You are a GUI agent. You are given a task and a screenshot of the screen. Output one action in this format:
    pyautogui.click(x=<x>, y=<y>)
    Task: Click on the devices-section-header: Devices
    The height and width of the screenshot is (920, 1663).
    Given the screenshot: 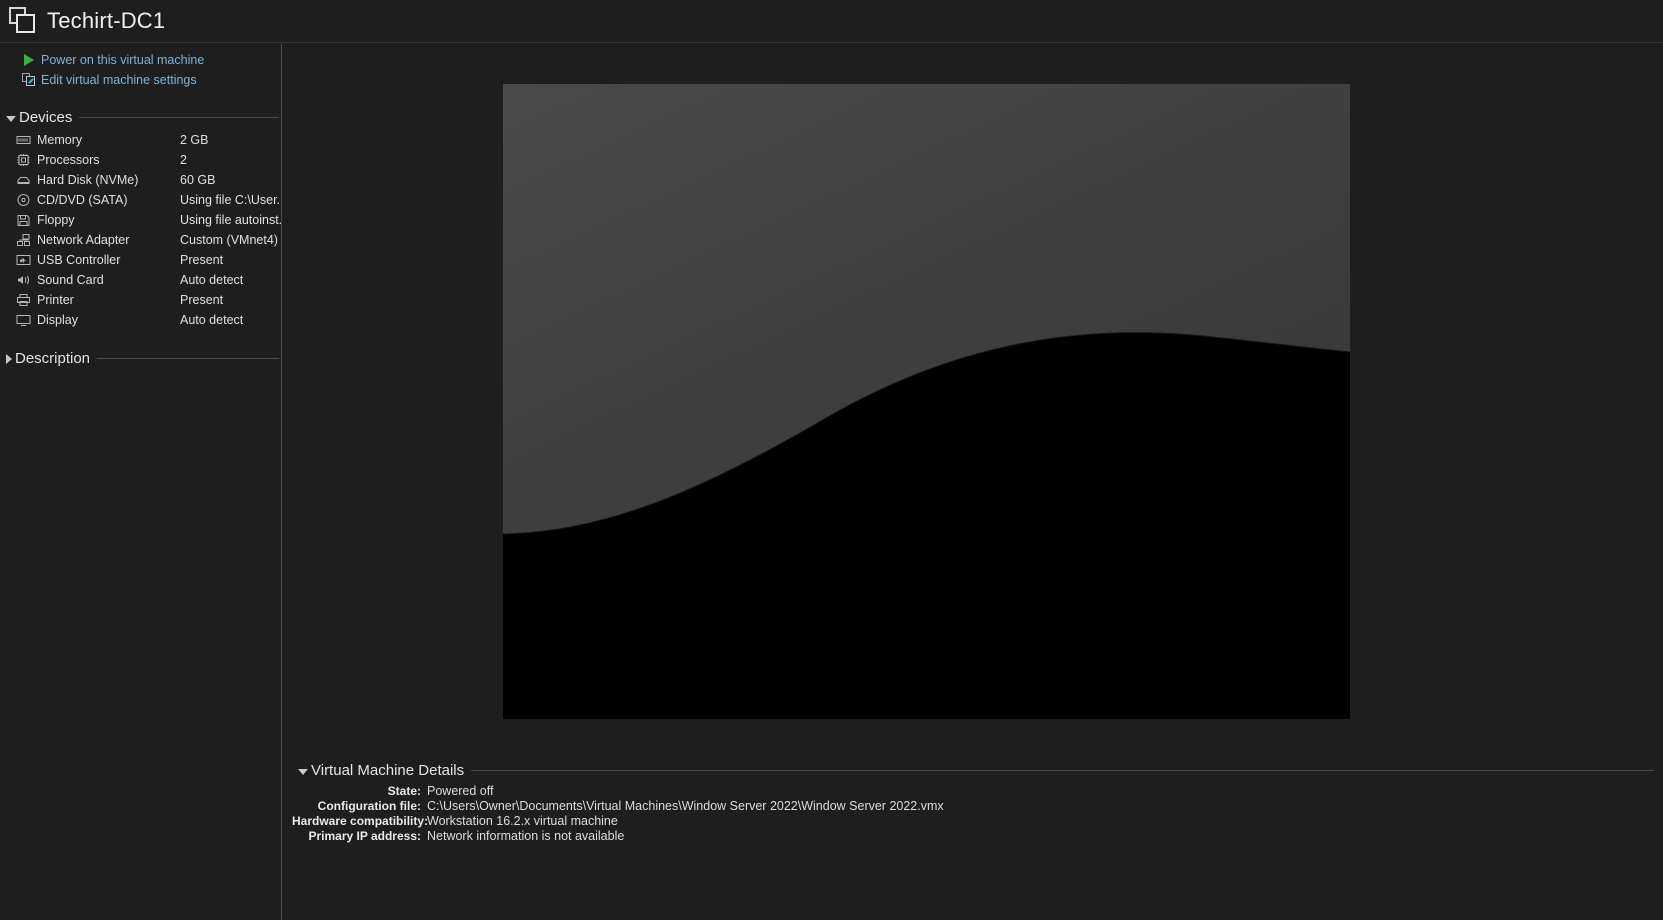 What is the action you would take?
    pyautogui.click(x=140, y=117)
    